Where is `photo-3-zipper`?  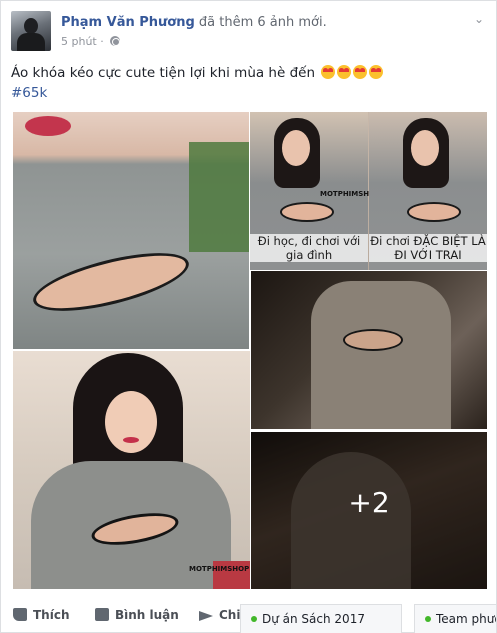 photo-3-zipper is located at coordinates (373, 340).